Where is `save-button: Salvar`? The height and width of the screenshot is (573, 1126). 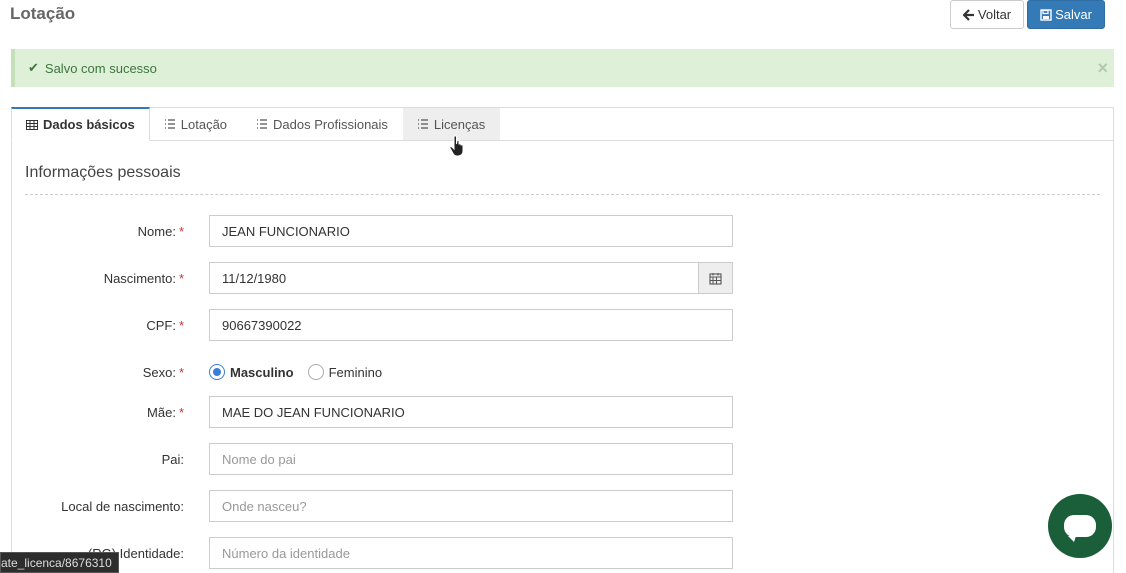
save-button: Salvar is located at coordinates (1066, 14).